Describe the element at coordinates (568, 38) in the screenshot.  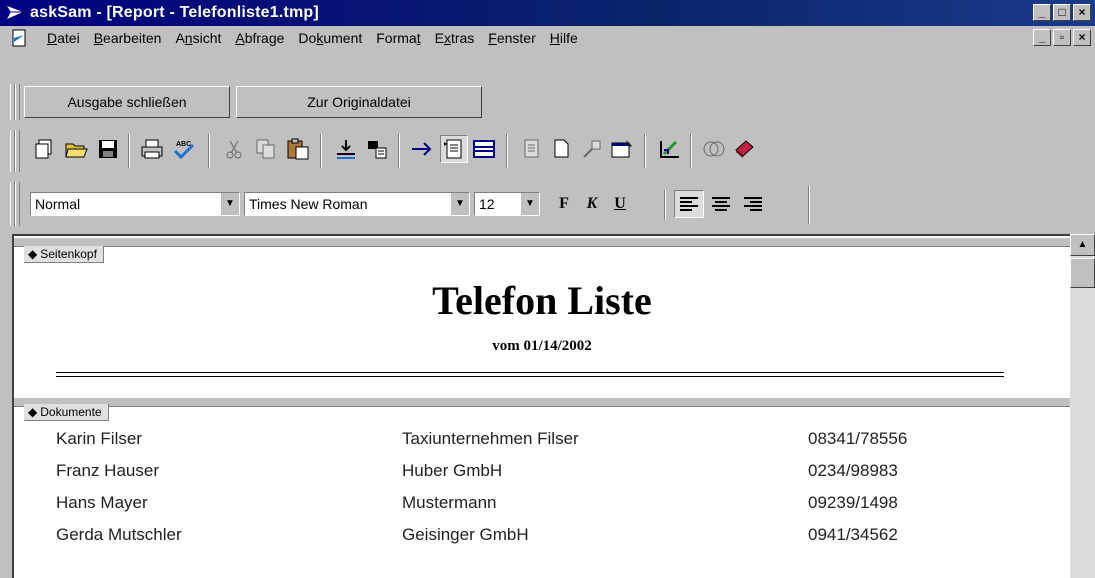
I see `menu-item-text: ilfe` at that location.